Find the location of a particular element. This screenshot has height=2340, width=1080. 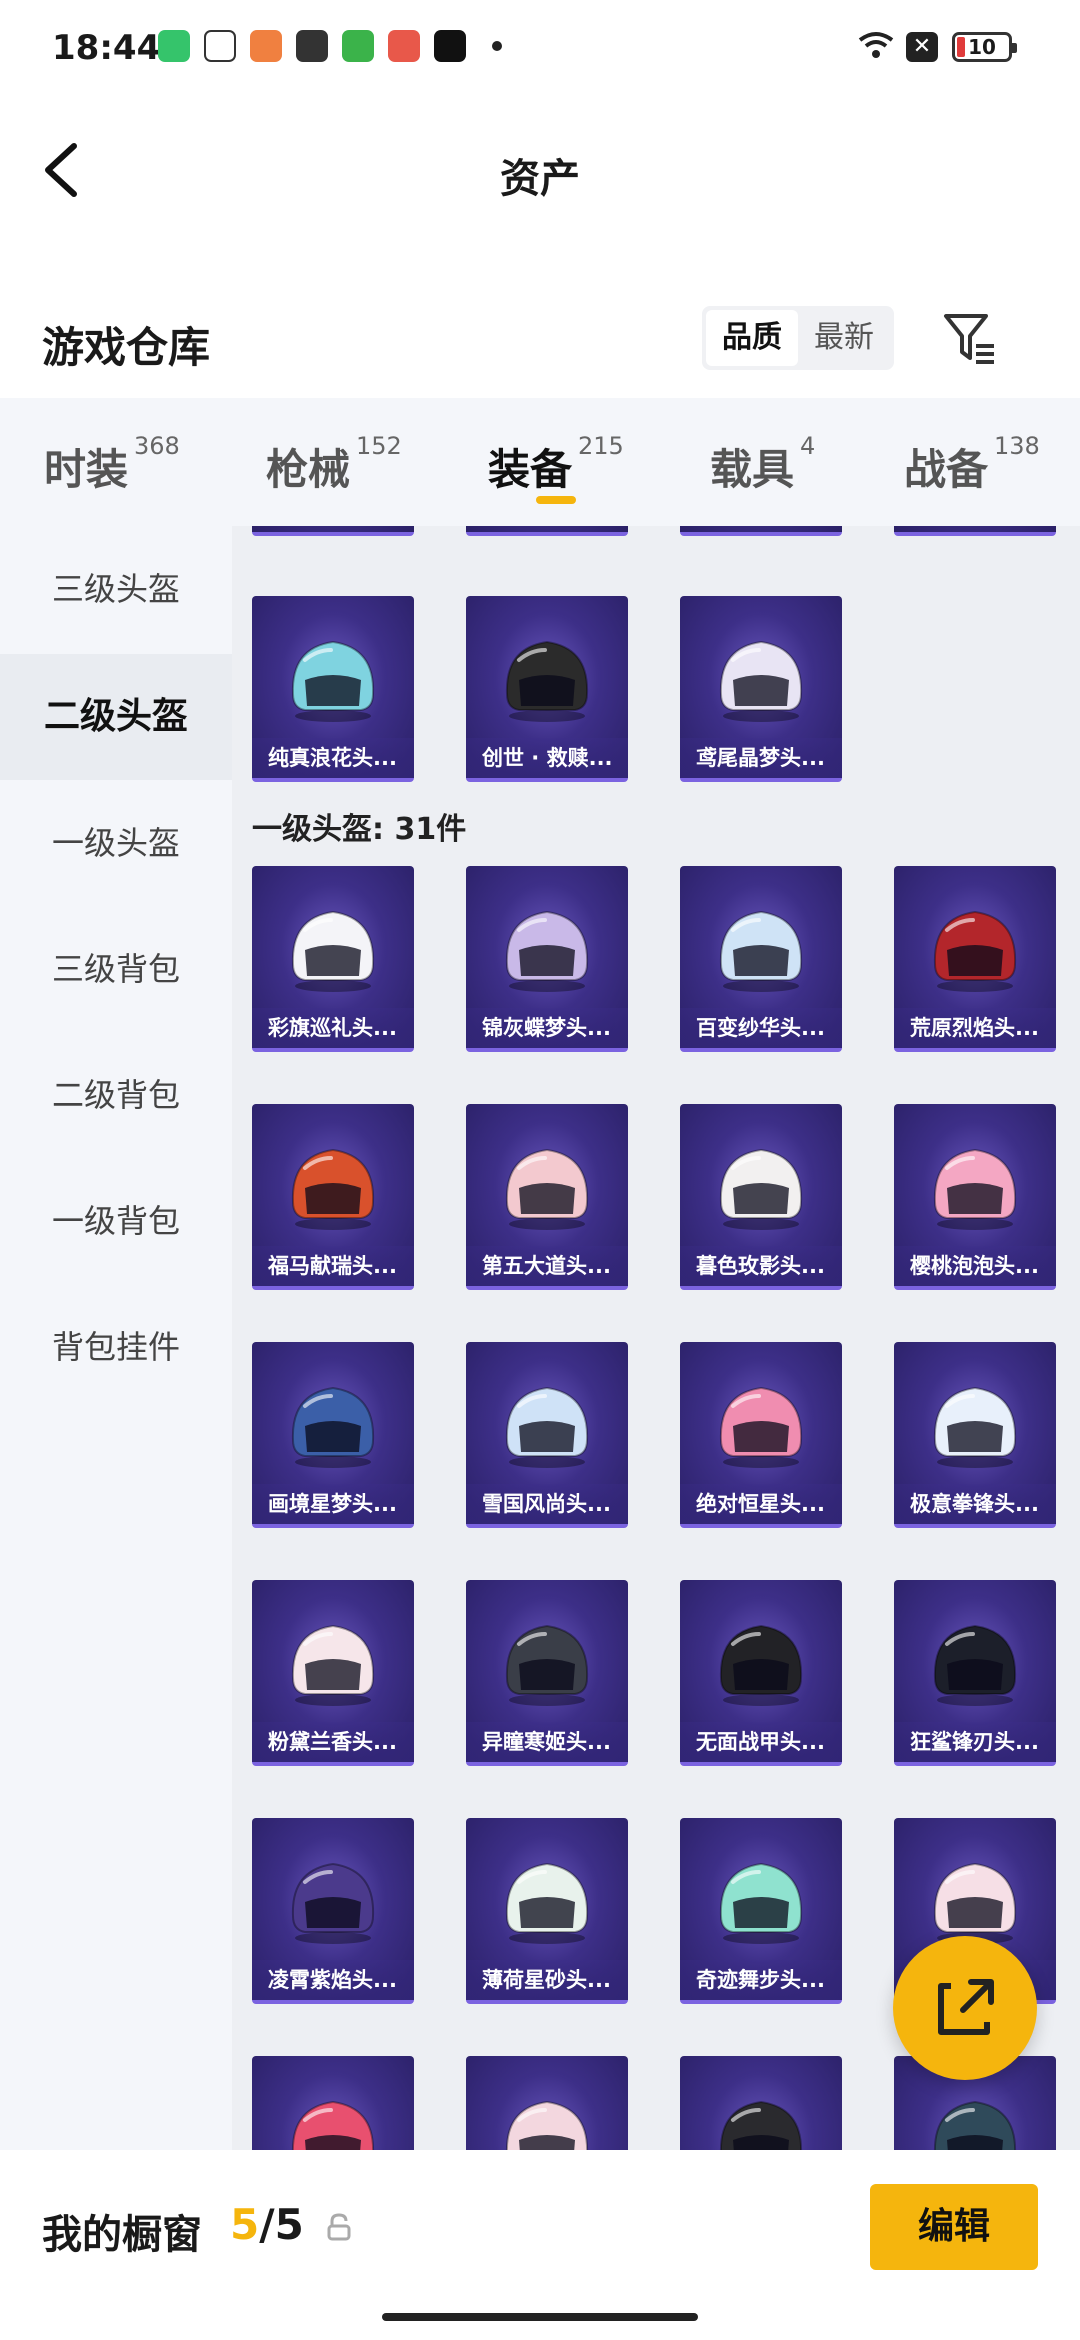

sim-off-icon: ✕ is located at coordinates (922, 47).